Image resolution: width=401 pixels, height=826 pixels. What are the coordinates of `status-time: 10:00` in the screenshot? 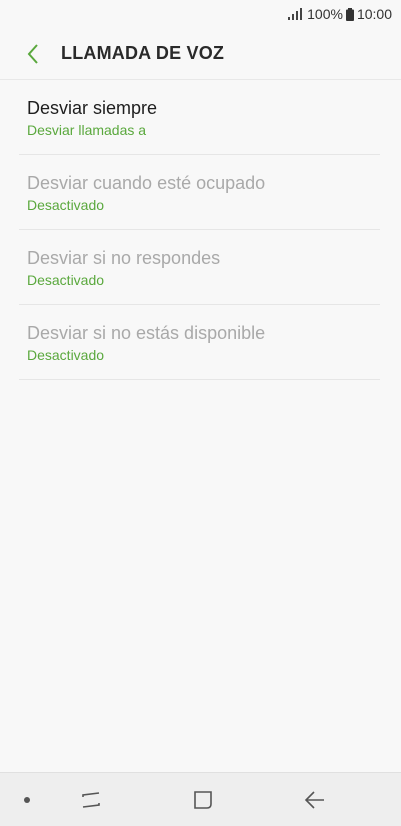 It's located at (374, 14).